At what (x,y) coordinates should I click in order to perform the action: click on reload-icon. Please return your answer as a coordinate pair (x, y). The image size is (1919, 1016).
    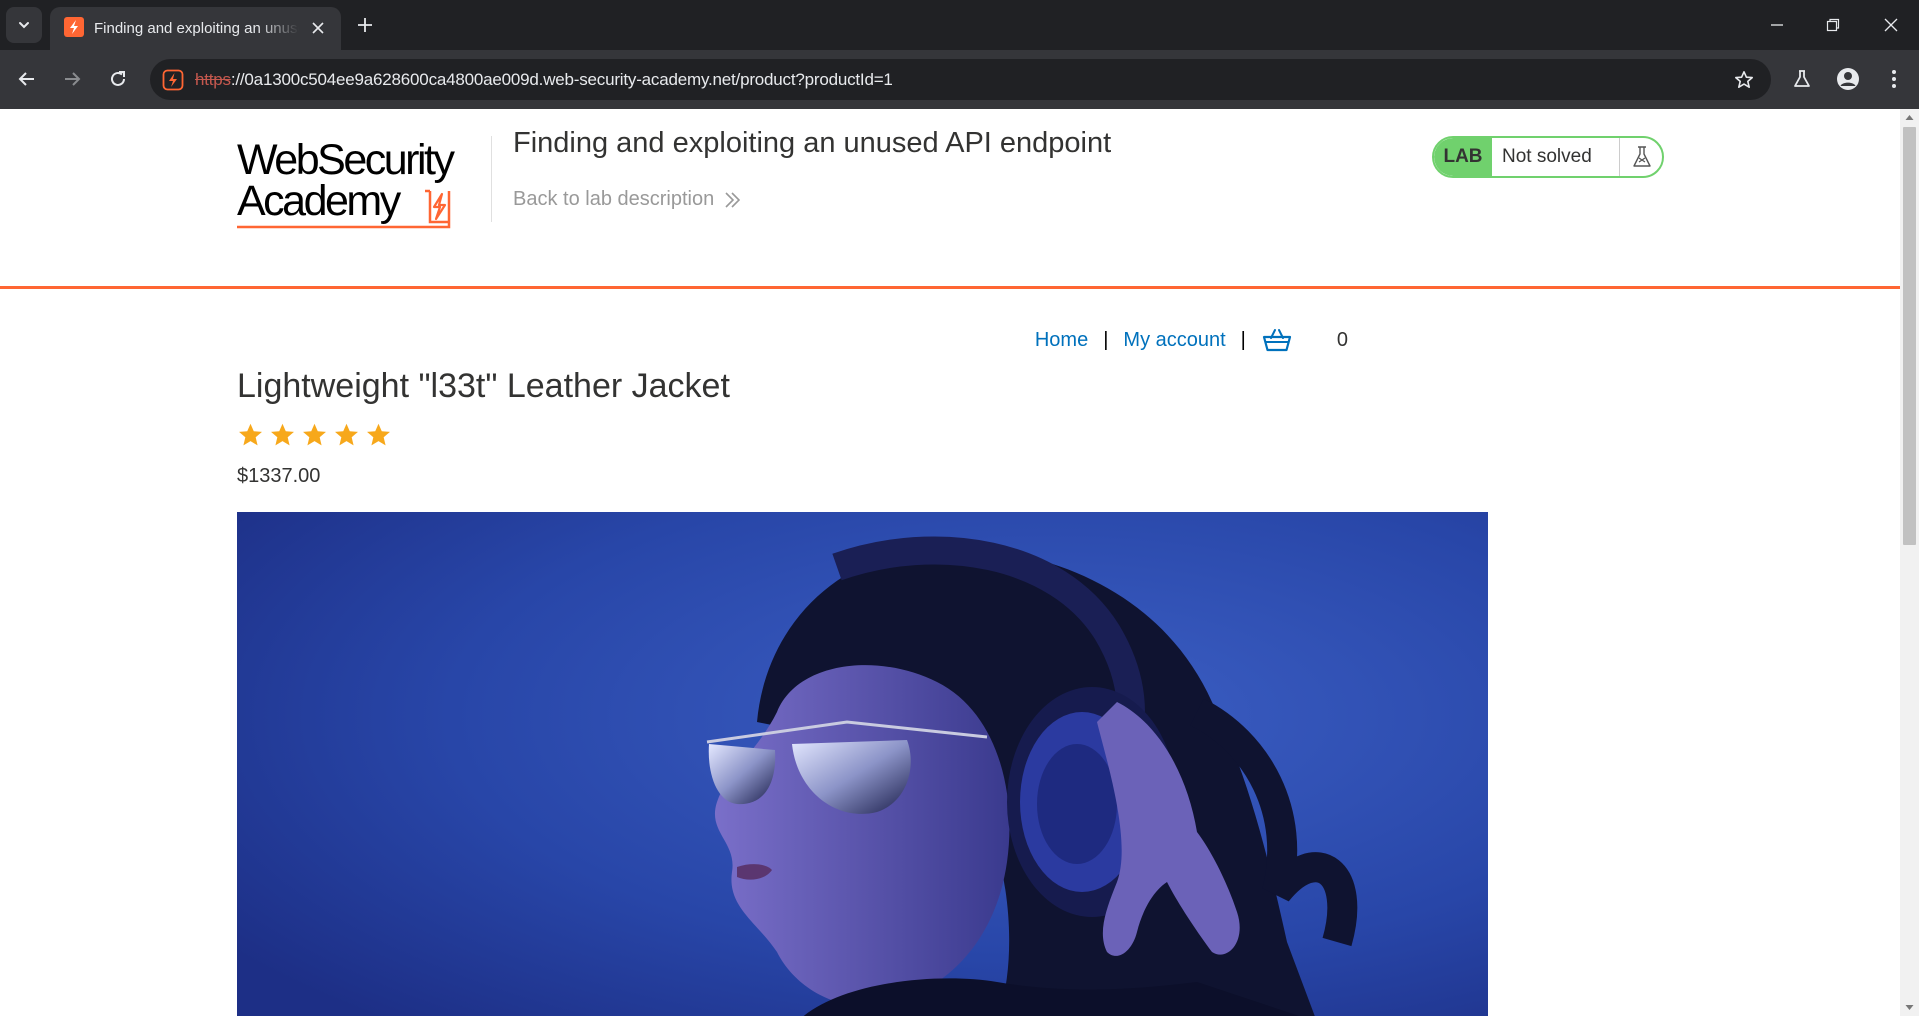
    Looking at the image, I should click on (118, 78).